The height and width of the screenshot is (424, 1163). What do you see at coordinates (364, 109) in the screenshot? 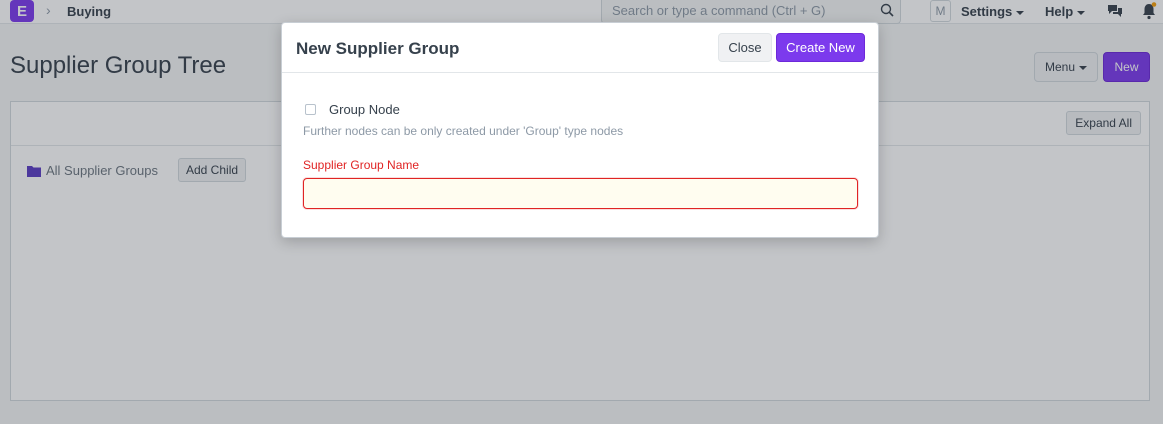
I see `group-node-label: Group Node` at bounding box center [364, 109].